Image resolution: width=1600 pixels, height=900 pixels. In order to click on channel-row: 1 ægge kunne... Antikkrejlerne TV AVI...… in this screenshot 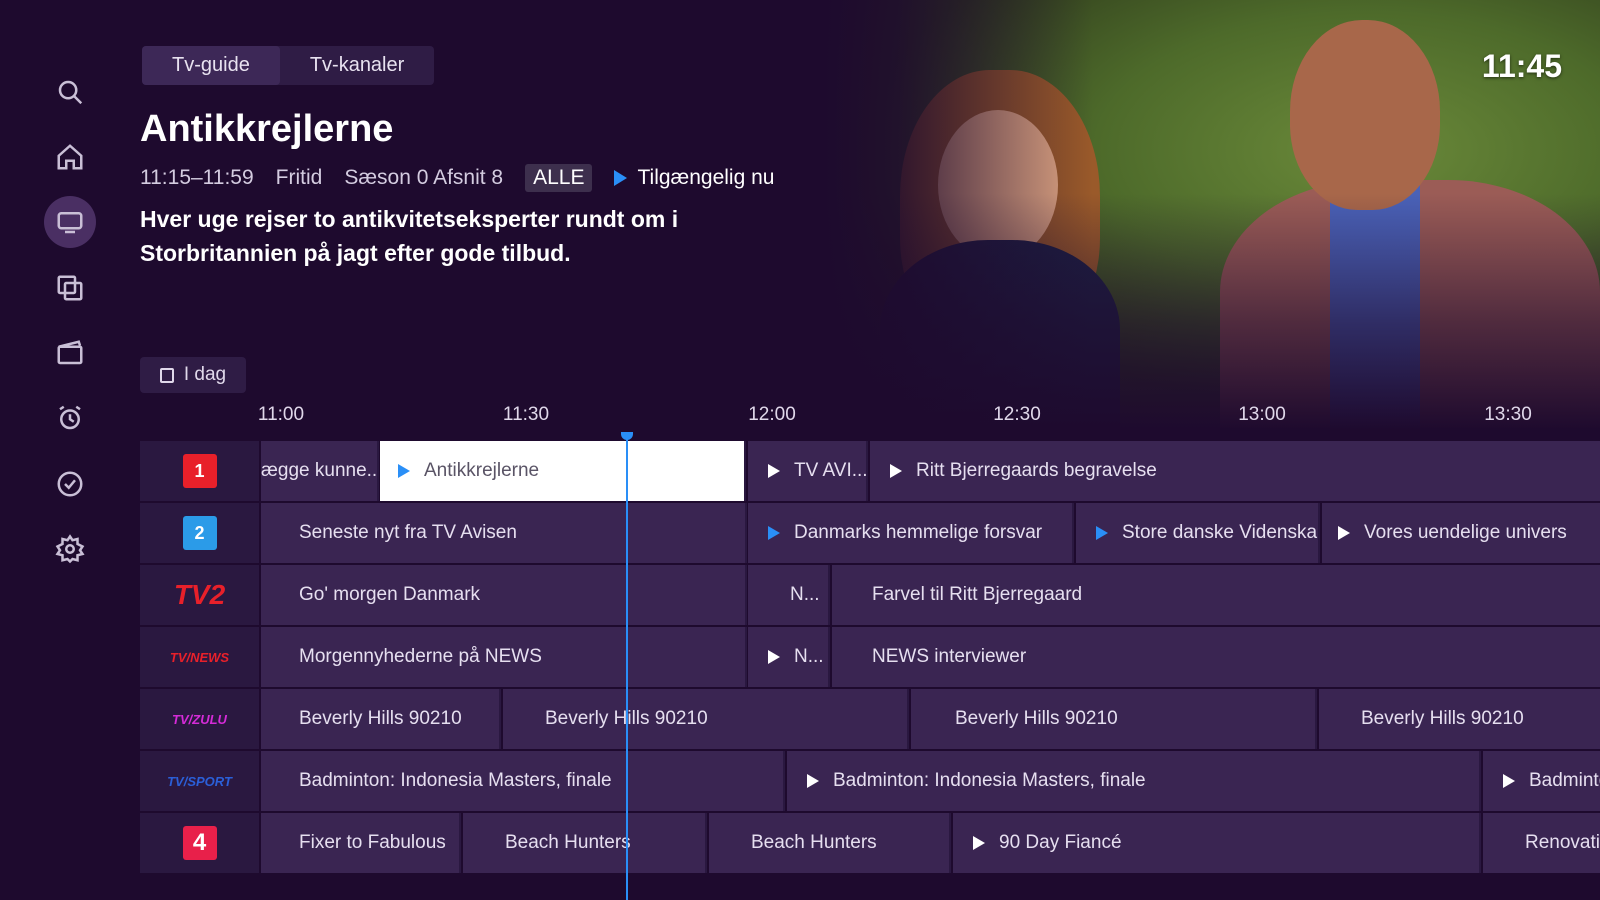, I will do `click(870, 471)`.